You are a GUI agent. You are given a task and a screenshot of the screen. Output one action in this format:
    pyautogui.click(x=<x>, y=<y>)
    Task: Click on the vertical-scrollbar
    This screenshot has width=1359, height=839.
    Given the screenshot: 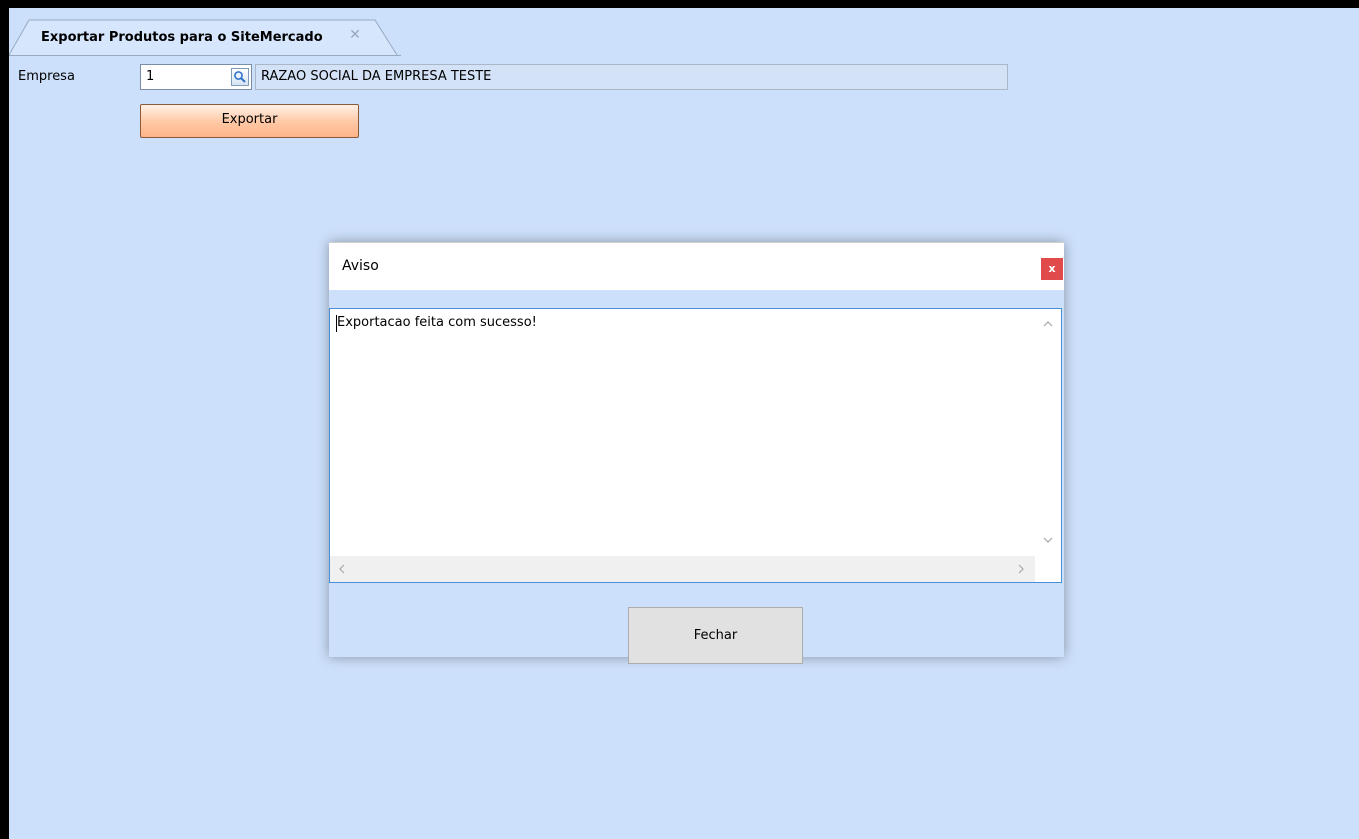 What is the action you would take?
    pyautogui.click(x=1048, y=432)
    